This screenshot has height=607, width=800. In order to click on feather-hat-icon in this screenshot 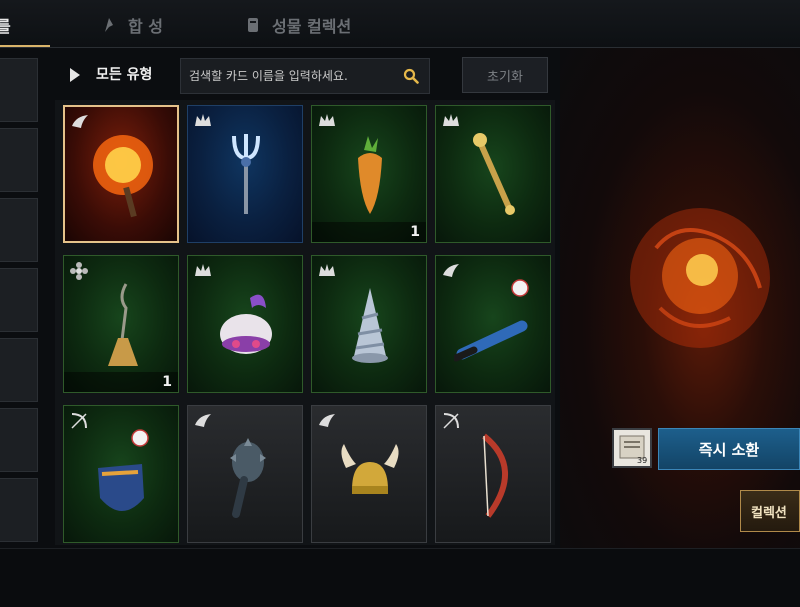, I will do `click(246, 324)`.